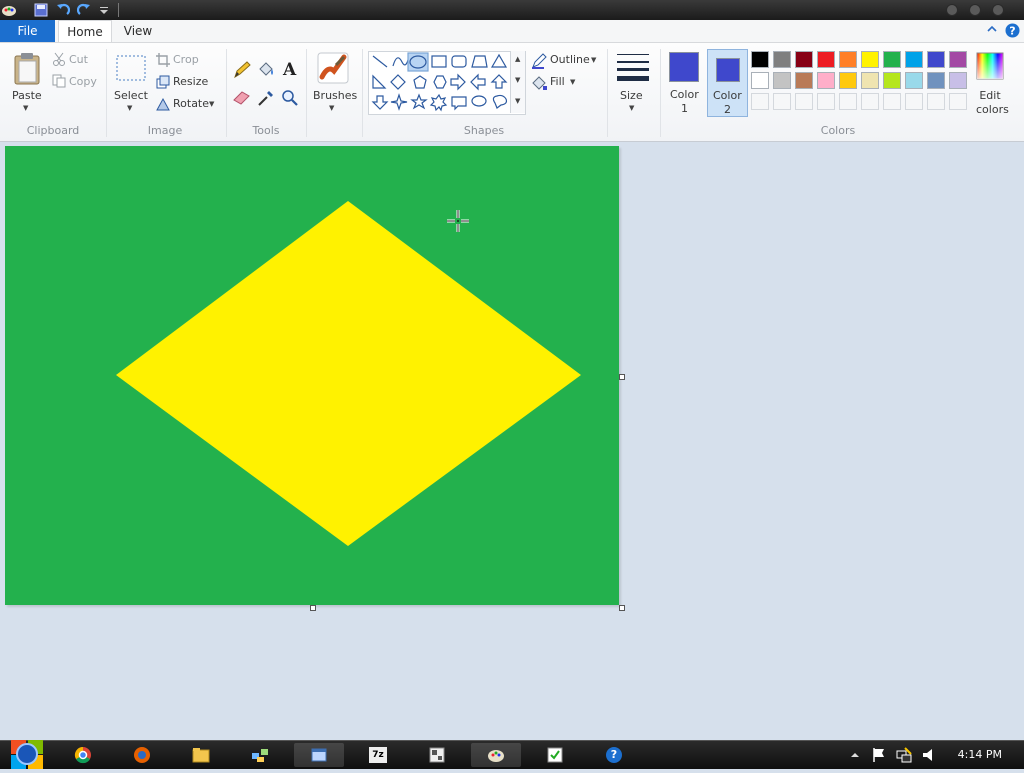 This screenshot has width=1024, height=773. Describe the element at coordinates (633, 68) in the screenshot. I see `size-icon` at that location.